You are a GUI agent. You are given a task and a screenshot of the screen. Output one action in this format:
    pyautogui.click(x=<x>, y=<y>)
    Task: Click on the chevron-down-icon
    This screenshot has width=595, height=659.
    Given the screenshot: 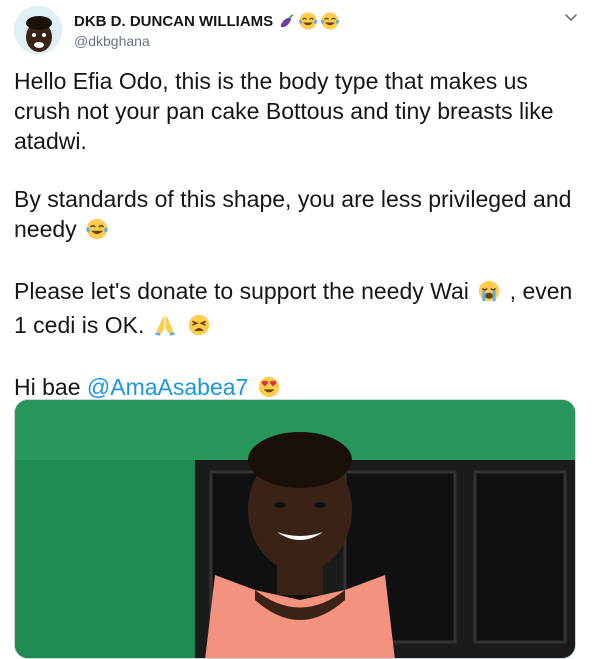 What is the action you would take?
    pyautogui.click(x=571, y=17)
    